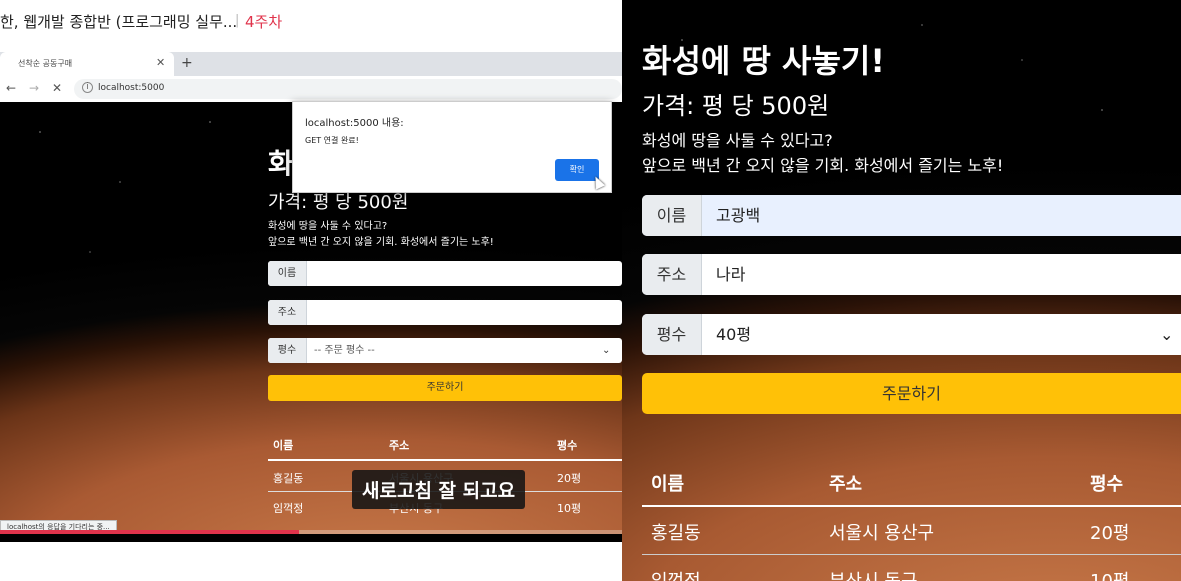 This screenshot has height=581, width=1181. What do you see at coordinates (911, 215) in the screenshot?
I see `name-input-group: 이름 고광백` at bounding box center [911, 215].